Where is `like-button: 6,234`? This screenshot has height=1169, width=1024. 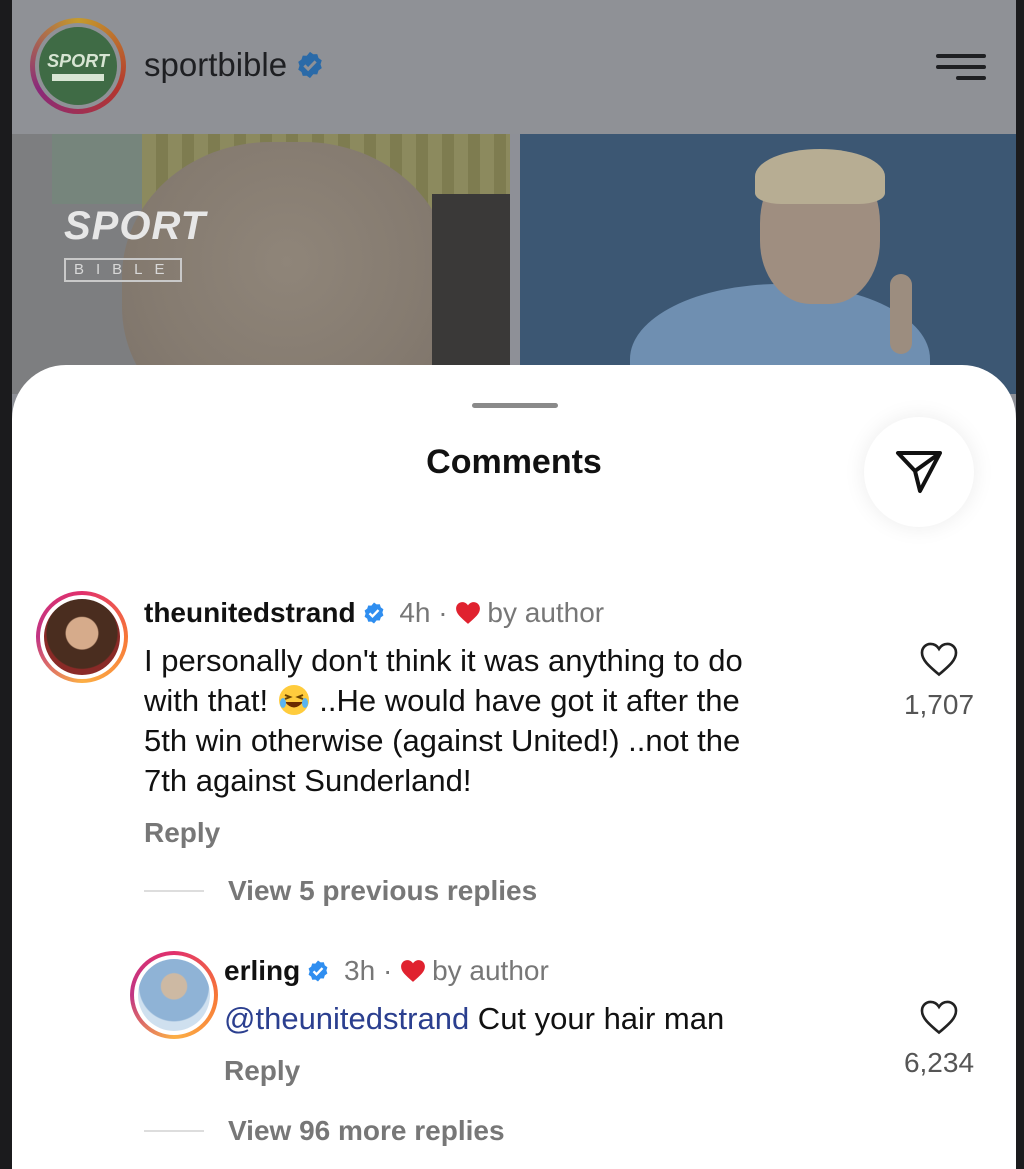 like-button: 6,234 is located at coordinates (939, 1039).